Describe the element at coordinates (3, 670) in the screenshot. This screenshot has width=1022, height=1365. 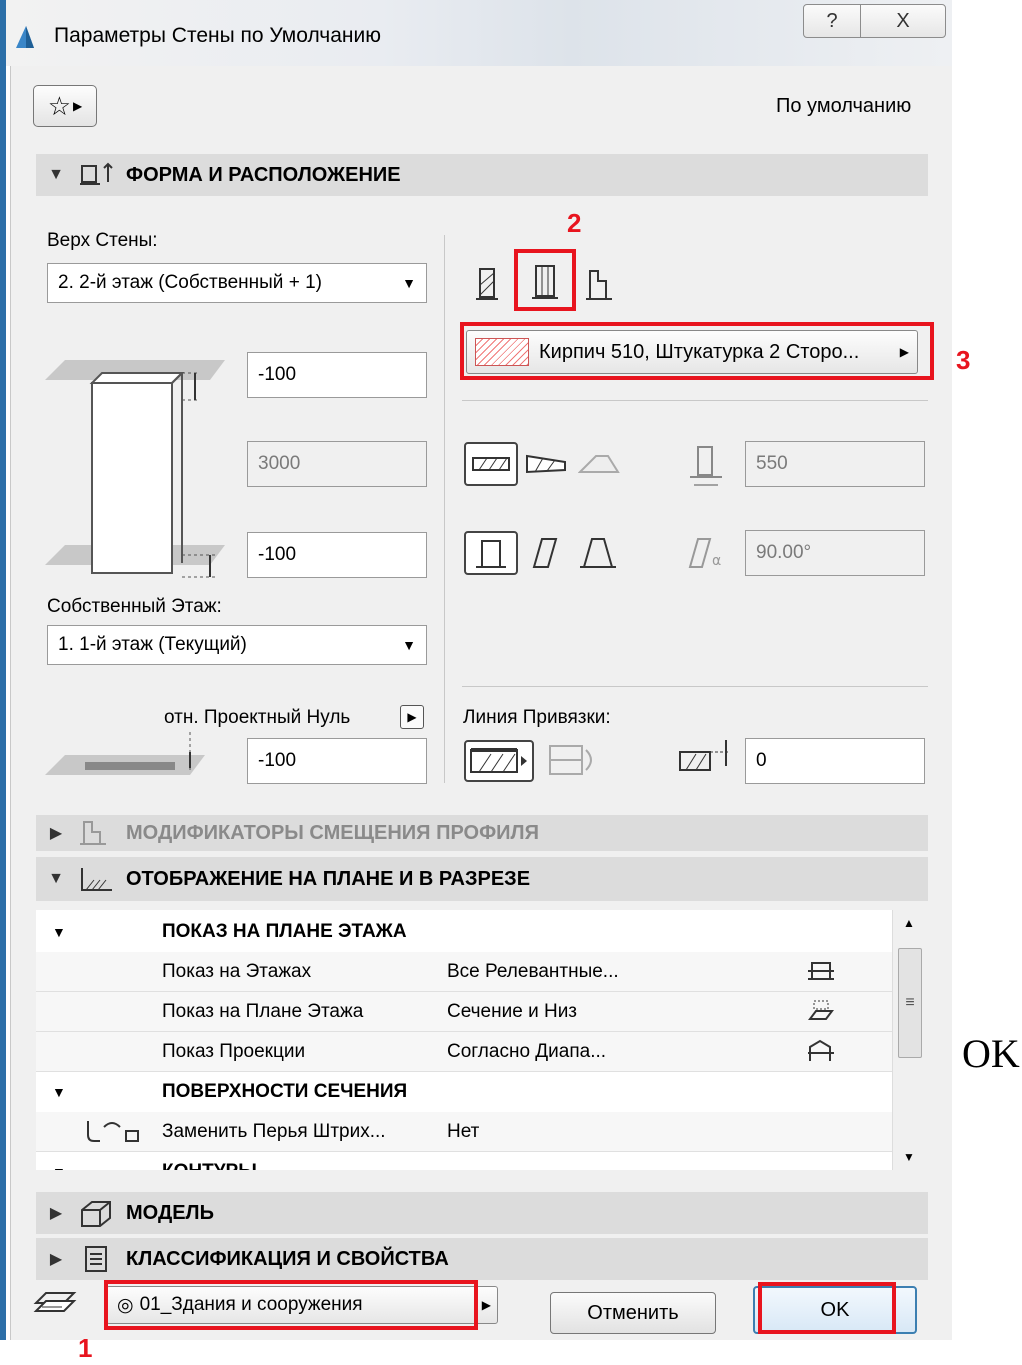
I see `window-accent-edge` at that location.